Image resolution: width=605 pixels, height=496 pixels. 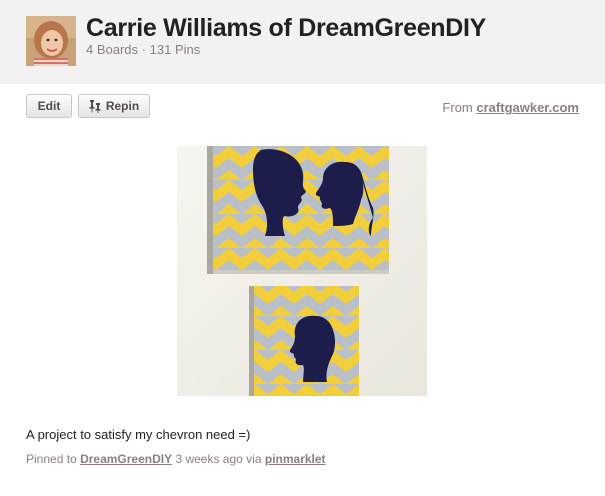 I want to click on source-link: craftgawker.com, so click(x=527, y=107).